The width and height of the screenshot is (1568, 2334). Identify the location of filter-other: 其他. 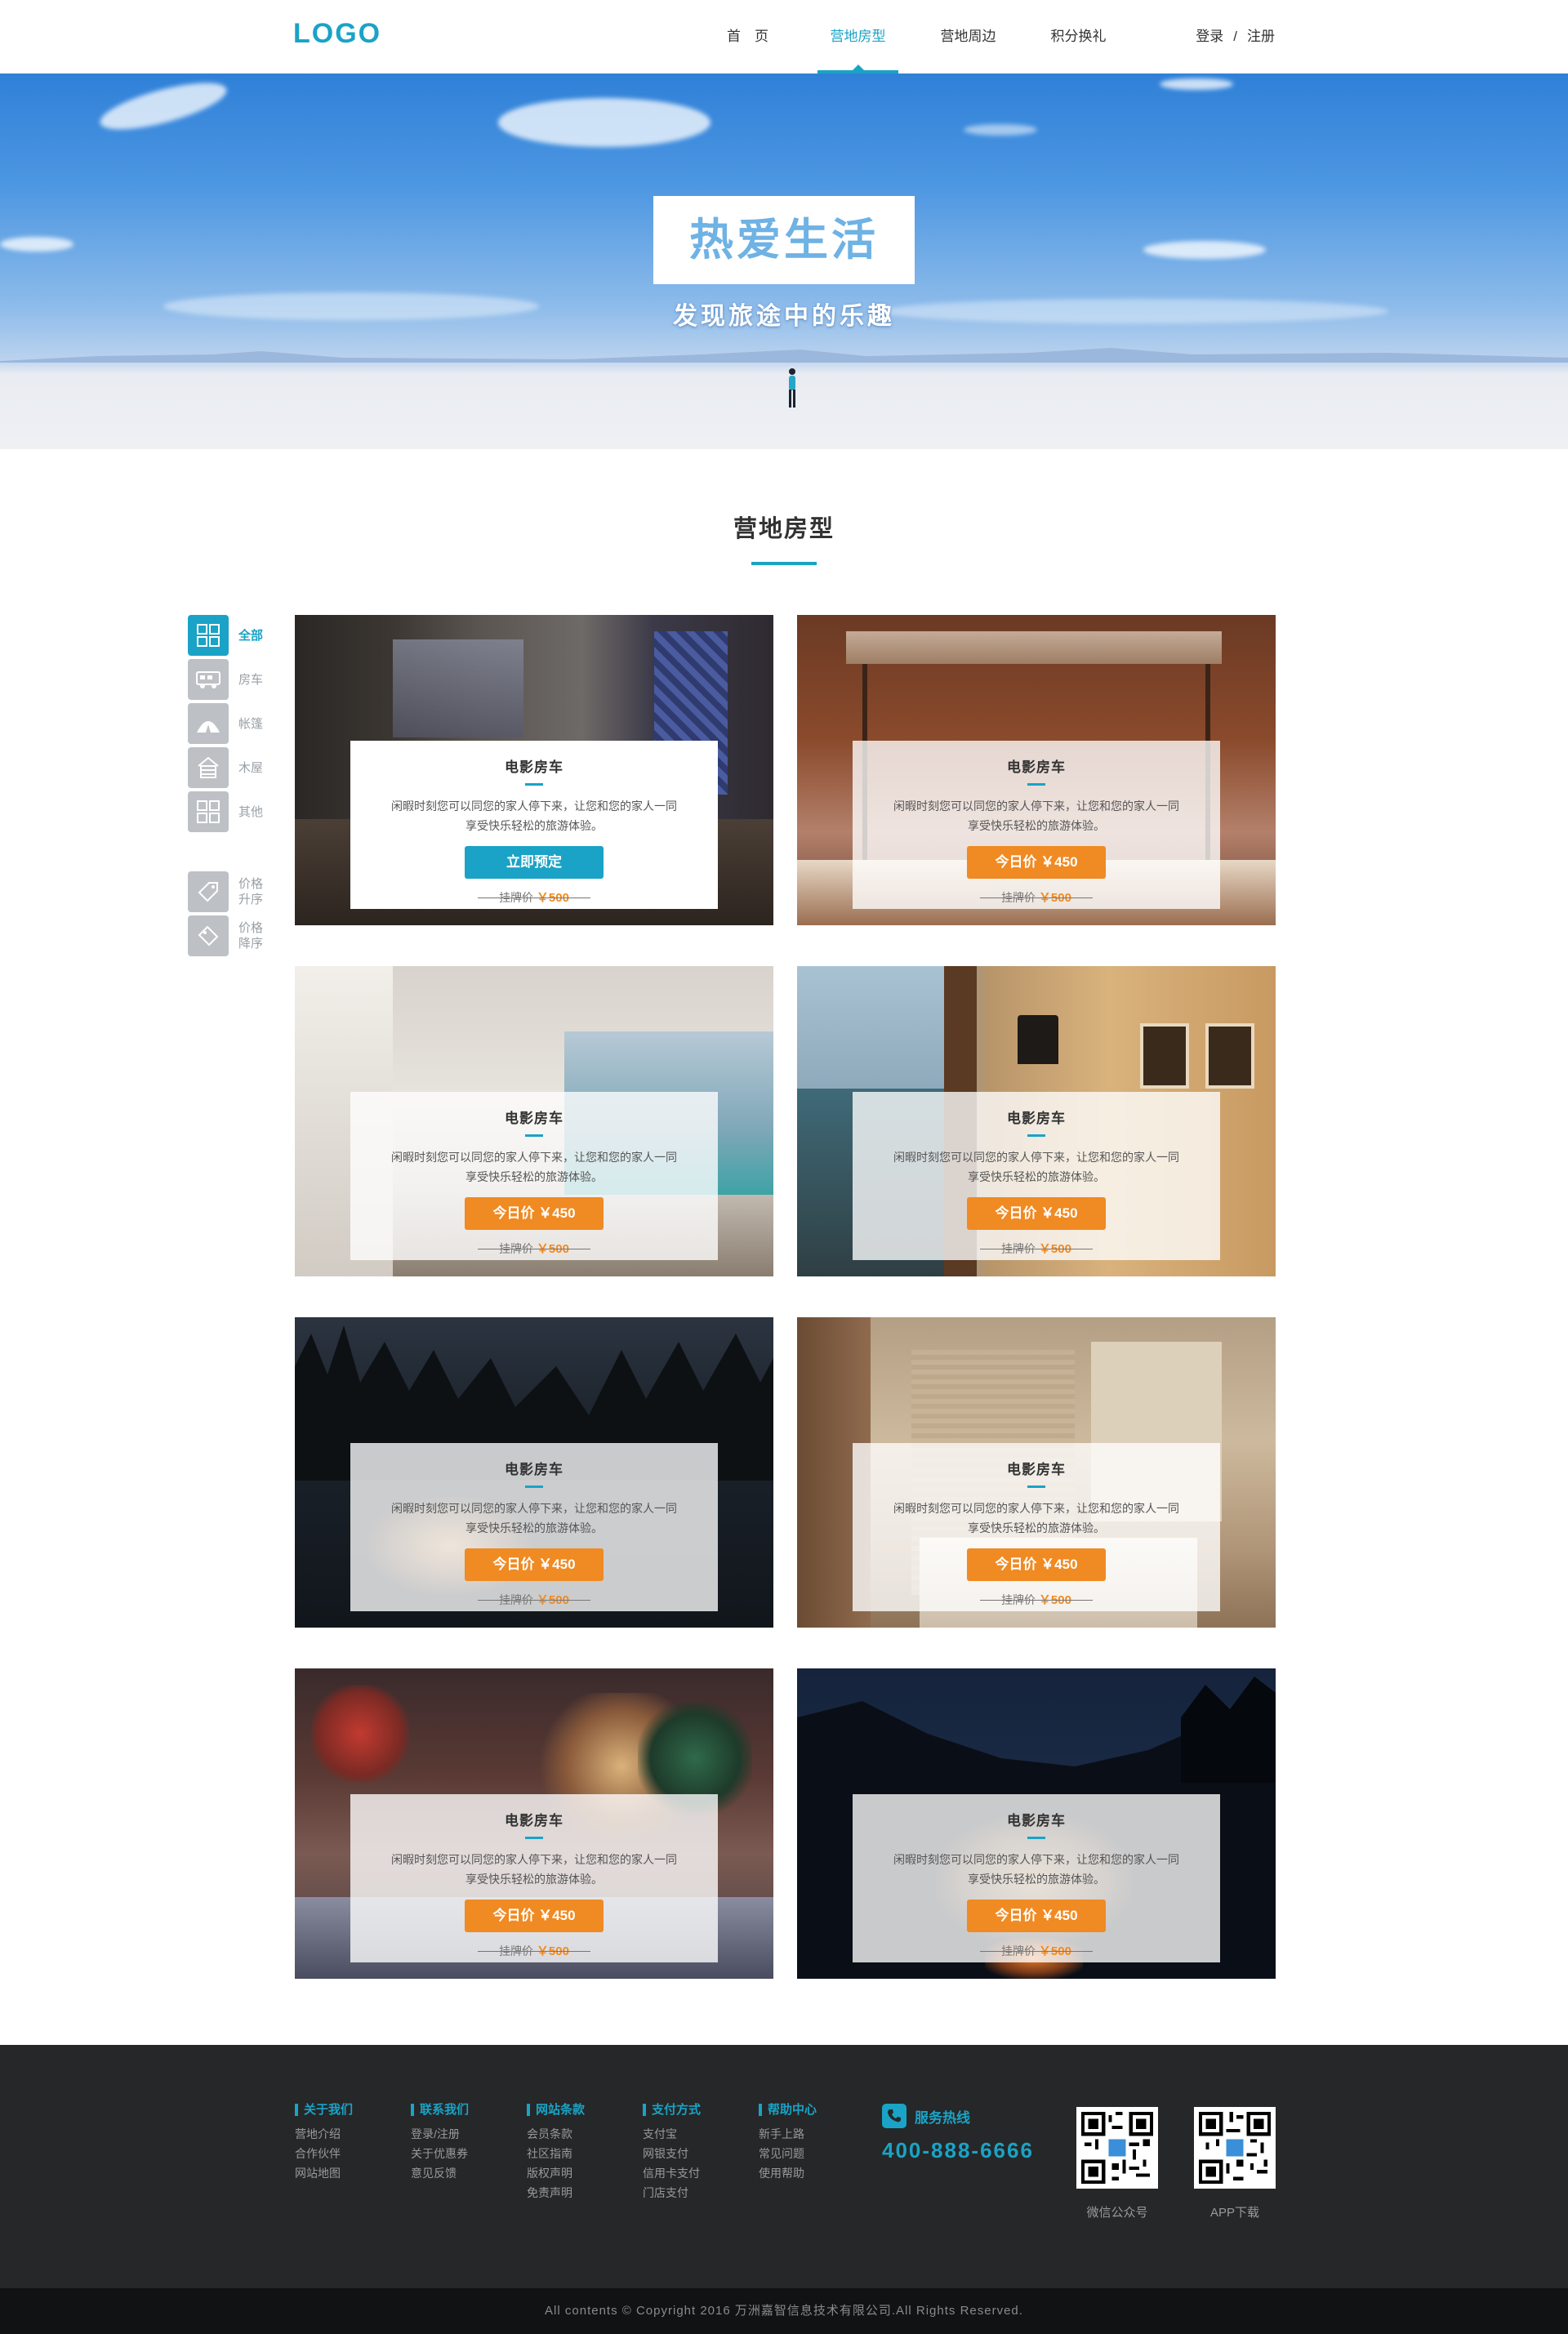
(233, 811).